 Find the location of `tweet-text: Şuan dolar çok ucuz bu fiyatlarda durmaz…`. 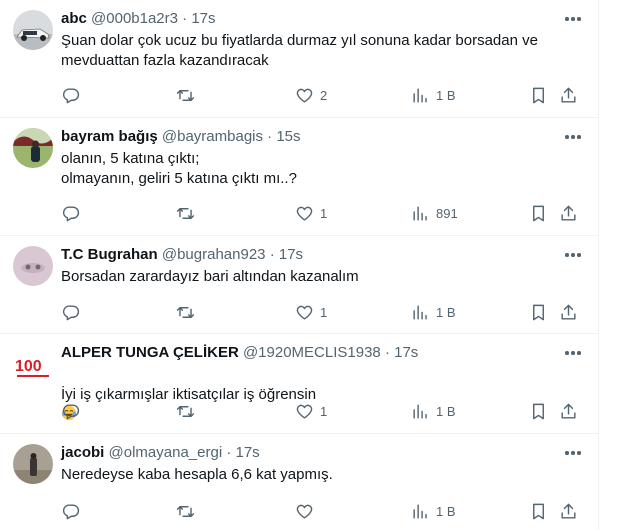

tweet-text: Şuan dolar çok ucuz bu fiyatlarda durmaz… is located at coordinates (299, 50).